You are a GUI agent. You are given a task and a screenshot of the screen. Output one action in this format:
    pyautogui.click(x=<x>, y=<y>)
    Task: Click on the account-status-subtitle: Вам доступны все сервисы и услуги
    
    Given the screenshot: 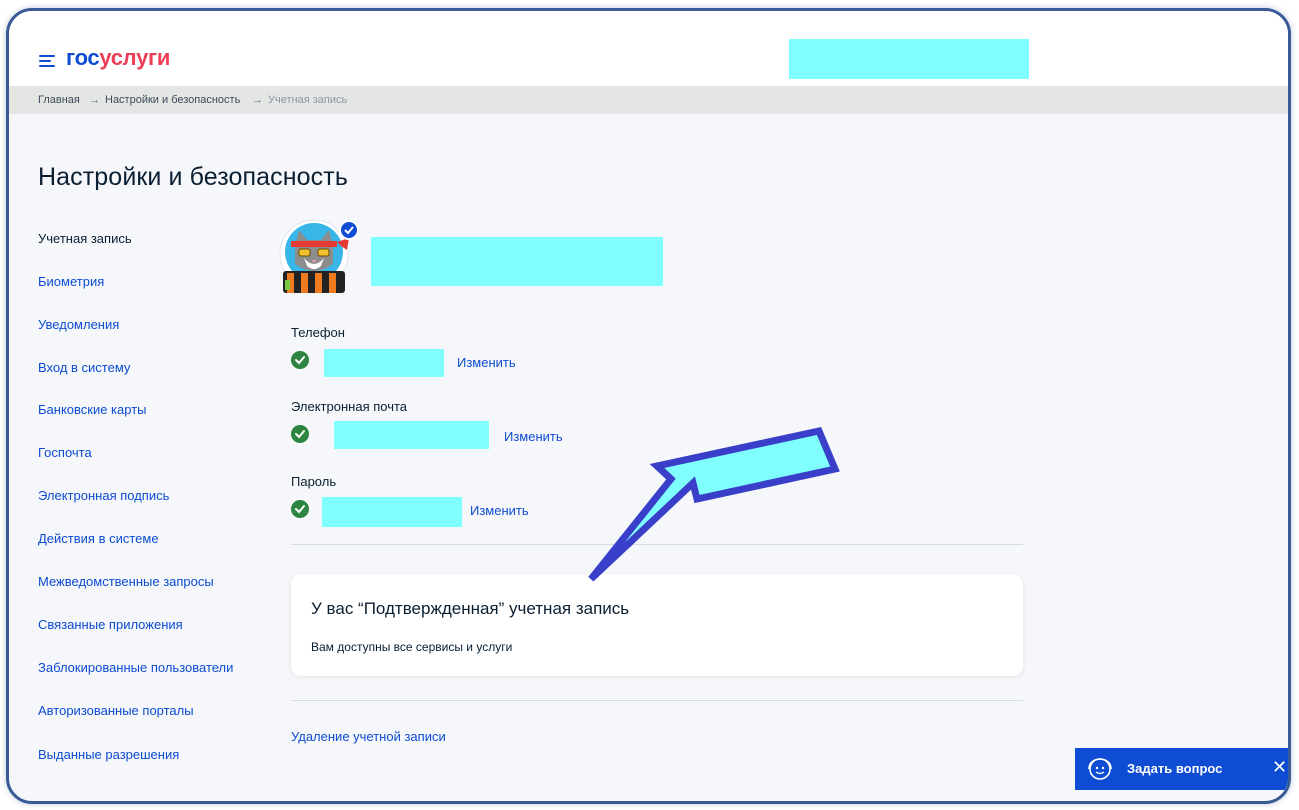 What is the action you would take?
    pyautogui.click(x=412, y=647)
    